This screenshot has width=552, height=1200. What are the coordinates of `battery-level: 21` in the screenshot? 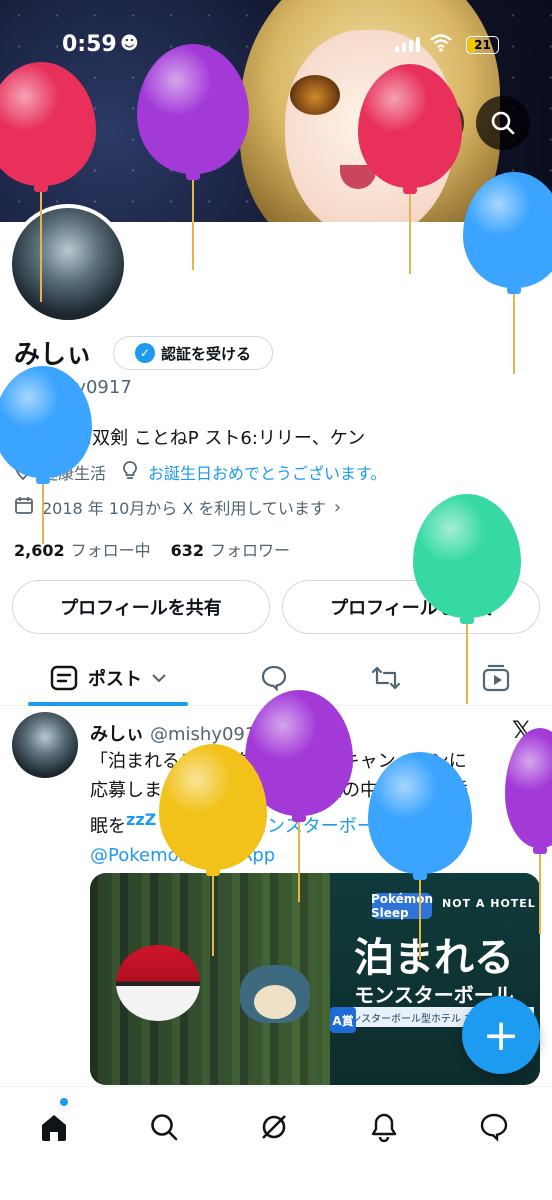 It's located at (482, 45).